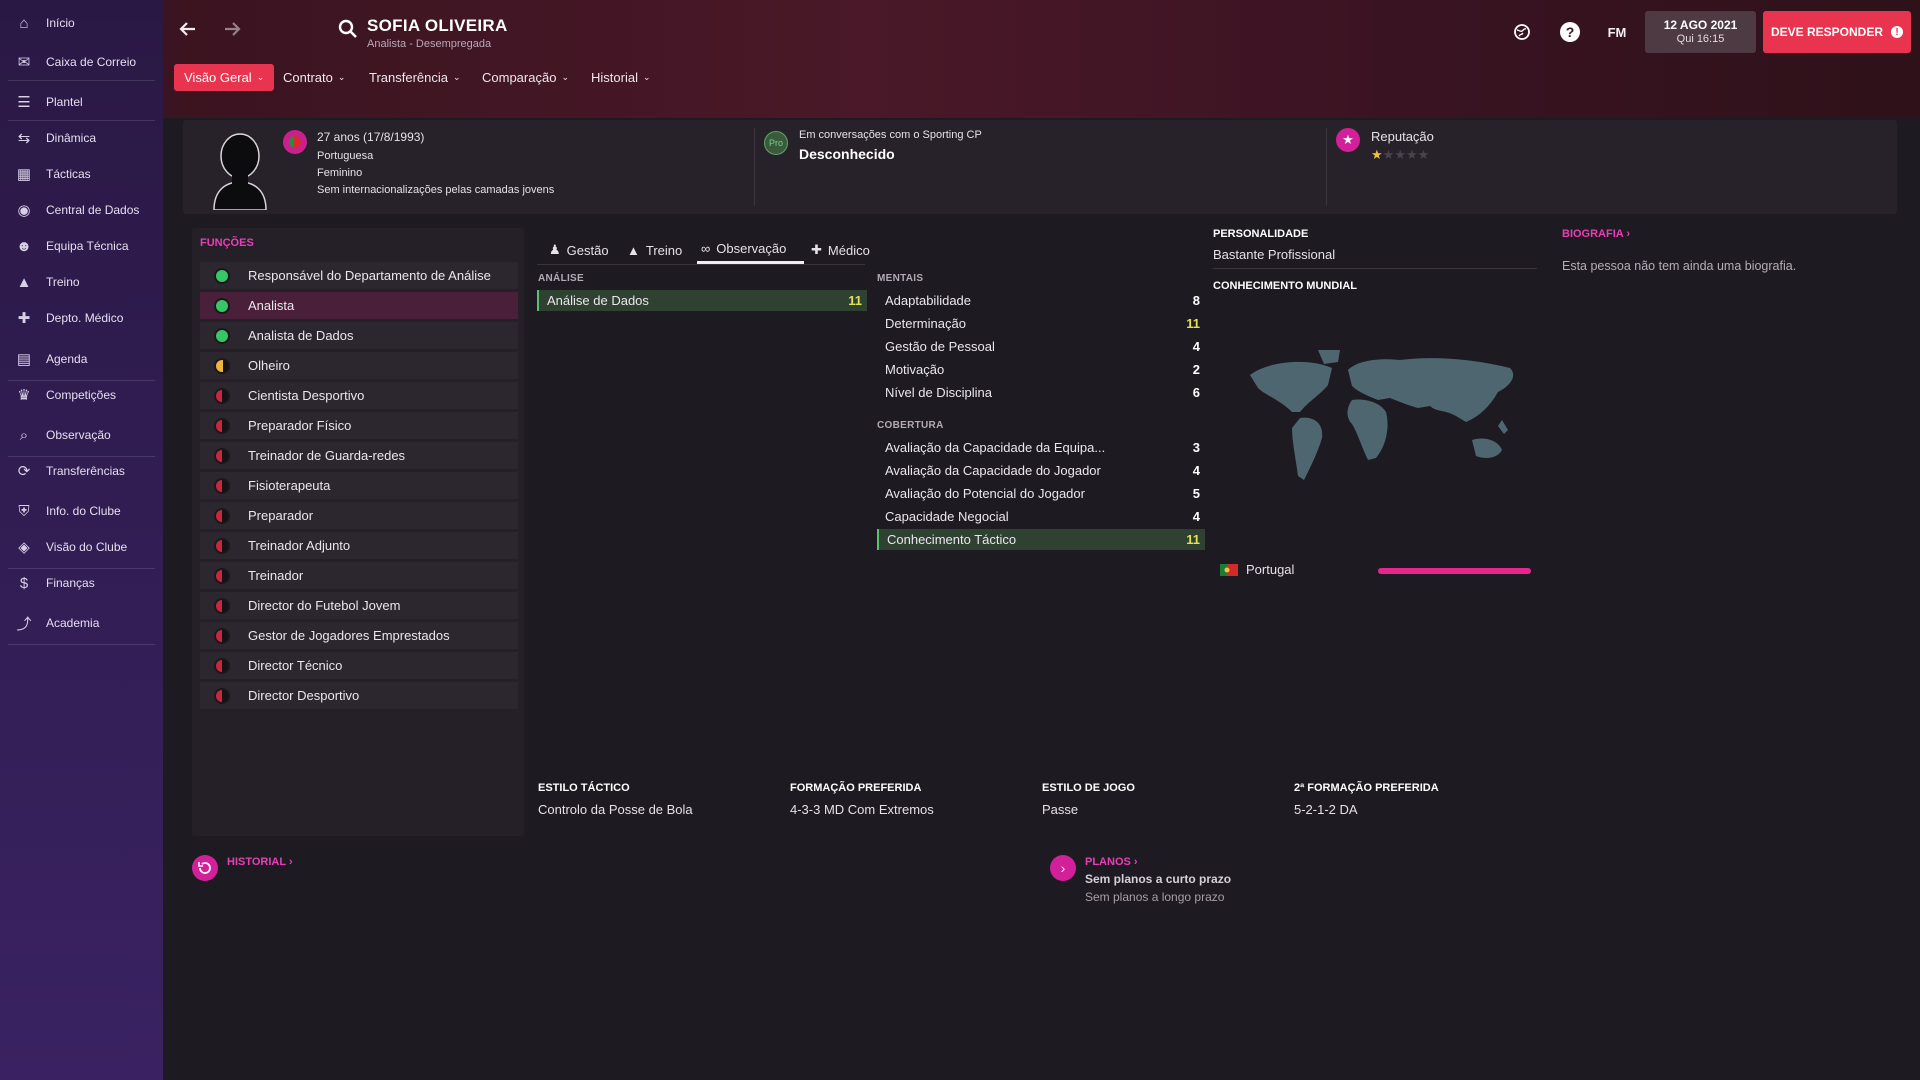 The height and width of the screenshot is (1080, 1920). I want to click on sidebar-item-dynamics: ⇆ Dinâmica, so click(81, 138).